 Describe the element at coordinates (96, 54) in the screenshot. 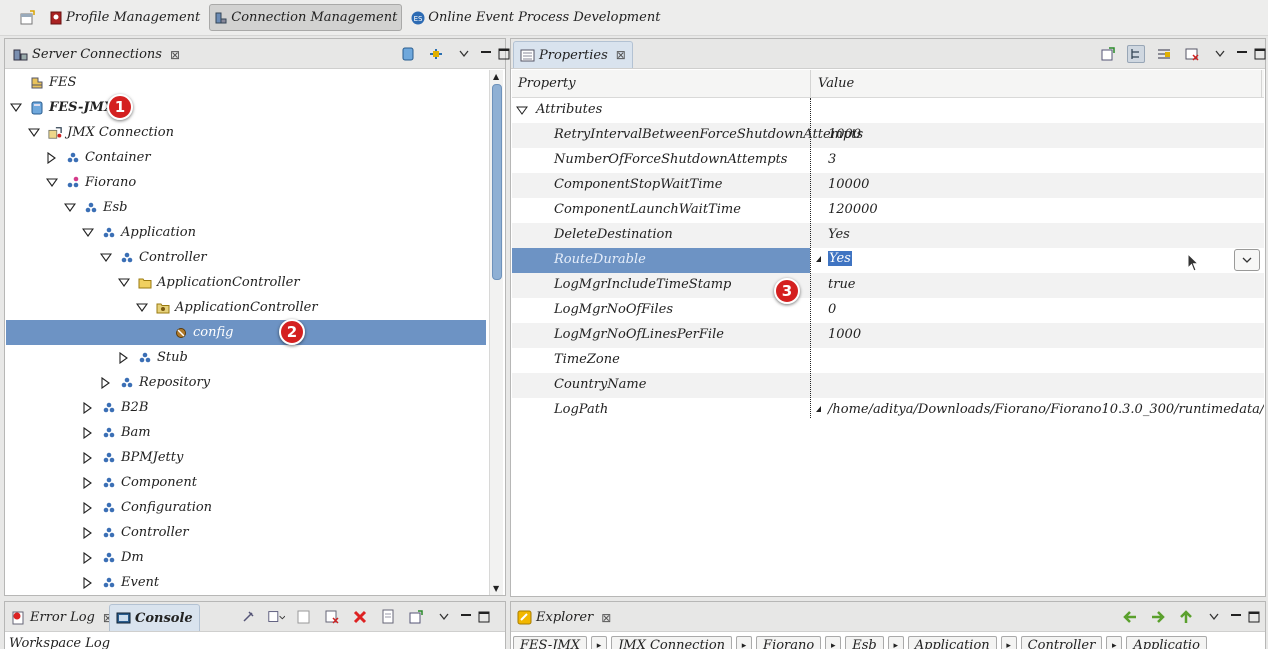

I see `tab-server-connections: Server Connections ⊠` at that location.